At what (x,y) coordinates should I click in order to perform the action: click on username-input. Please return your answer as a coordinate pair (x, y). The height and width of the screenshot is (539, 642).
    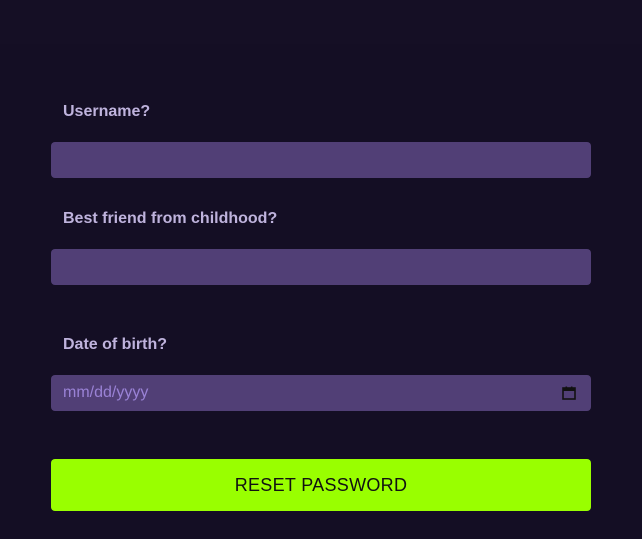
    Looking at the image, I should click on (321, 160).